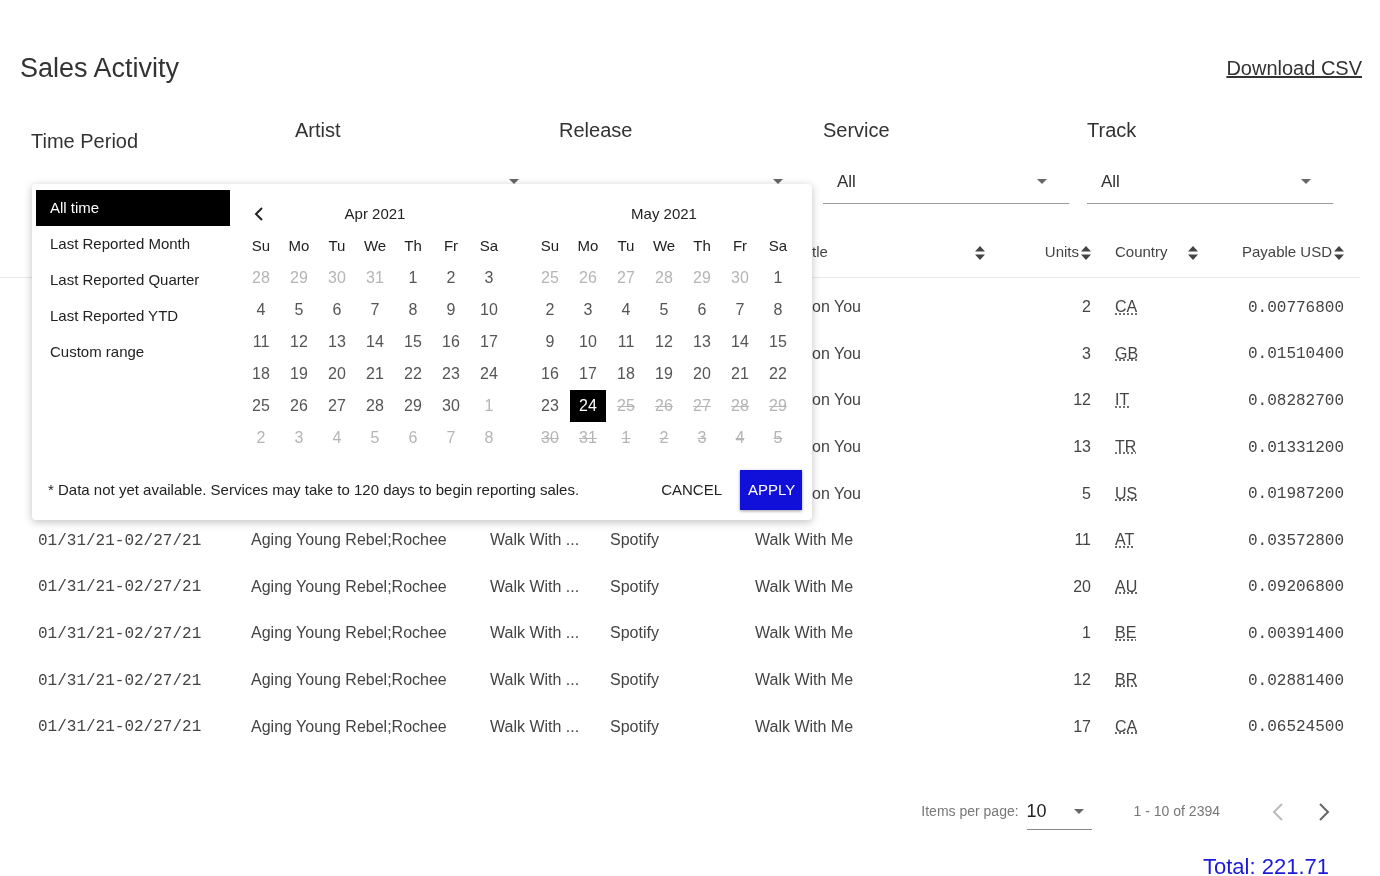 This screenshot has width=1380, height=876. I want to click on table-cell: Walk With Me, so click(804, 633).